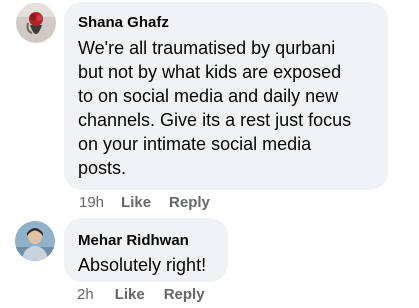 The image size is (419, 308). I want to click on rose-photo-icon, so click(36, 23).